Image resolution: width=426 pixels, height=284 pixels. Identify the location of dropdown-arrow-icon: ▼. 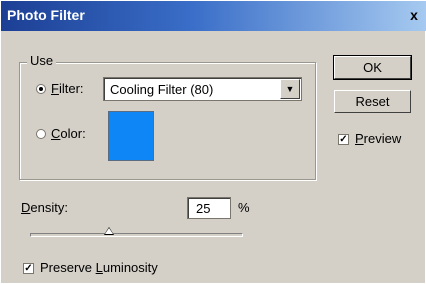
(290, 89).